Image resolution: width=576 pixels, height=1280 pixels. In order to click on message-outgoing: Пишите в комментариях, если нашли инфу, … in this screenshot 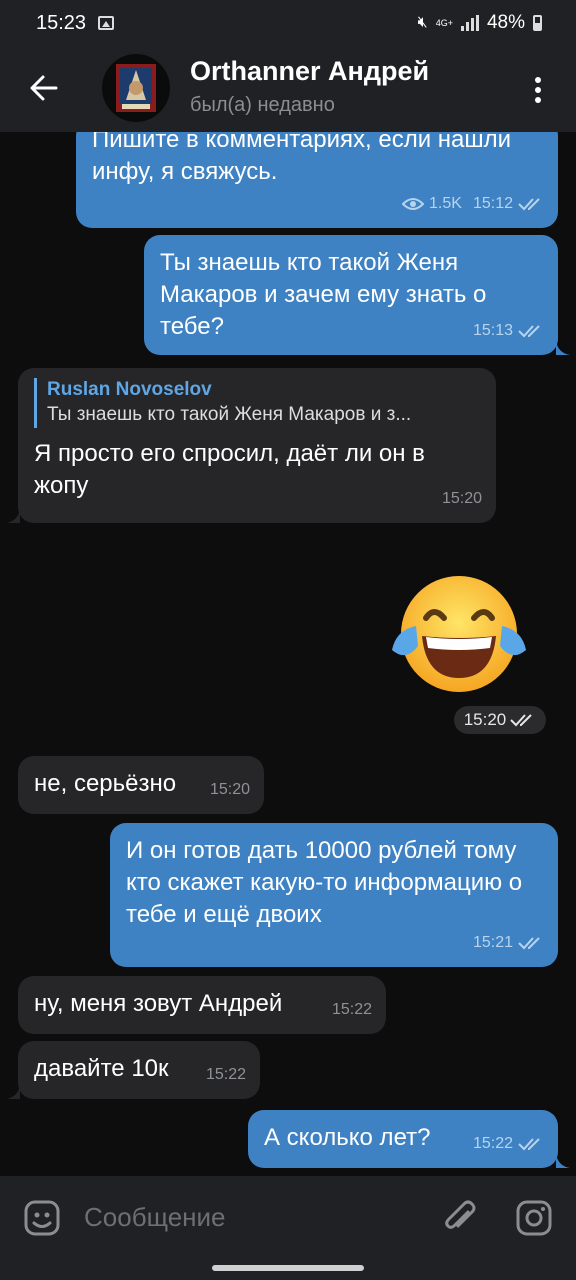, I will do `click(317, 180)`.